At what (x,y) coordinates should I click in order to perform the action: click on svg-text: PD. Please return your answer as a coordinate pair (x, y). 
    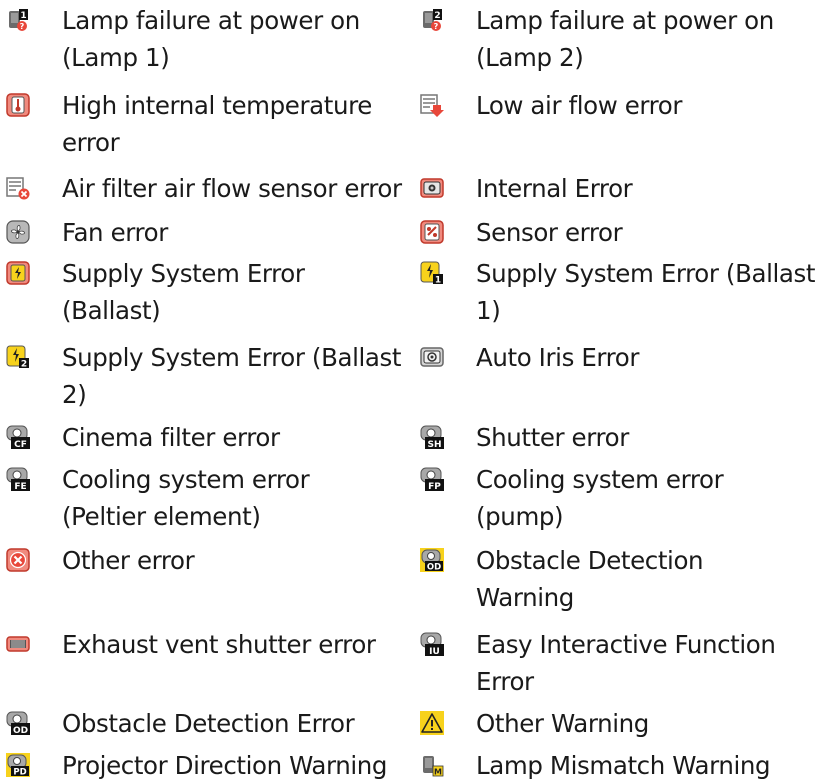
    Looking at the image, I should click on (19, 773).